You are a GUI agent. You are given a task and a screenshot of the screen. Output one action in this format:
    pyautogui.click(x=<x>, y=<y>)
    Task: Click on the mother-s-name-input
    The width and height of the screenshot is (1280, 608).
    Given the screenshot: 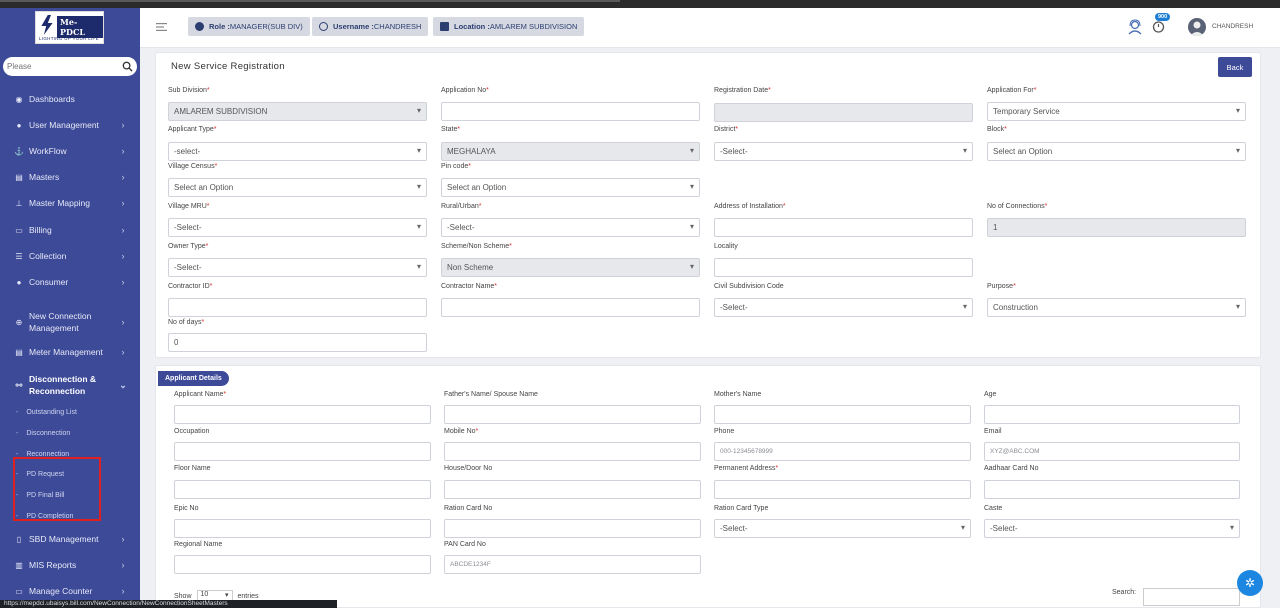 What is the action you would take?
    pyautogui.click(x=842, y=414)
    